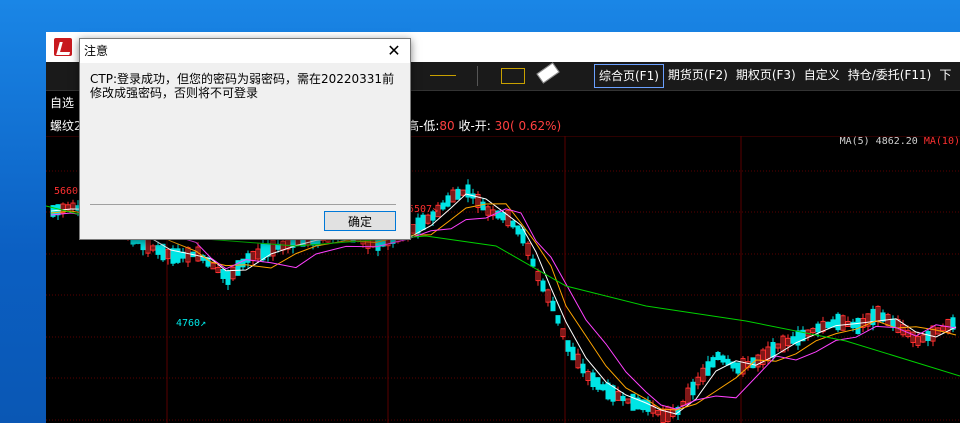 The image size is (960, 423). What do you see at coordinates (360, 221) in the screenshot?
I see `ok-button: 确定` at bounding box center [360, 221].